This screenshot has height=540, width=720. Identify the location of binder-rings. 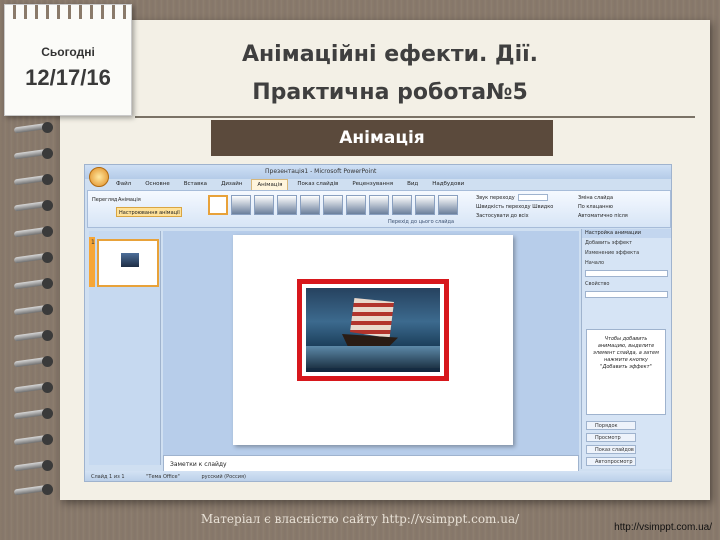
(37, 310).